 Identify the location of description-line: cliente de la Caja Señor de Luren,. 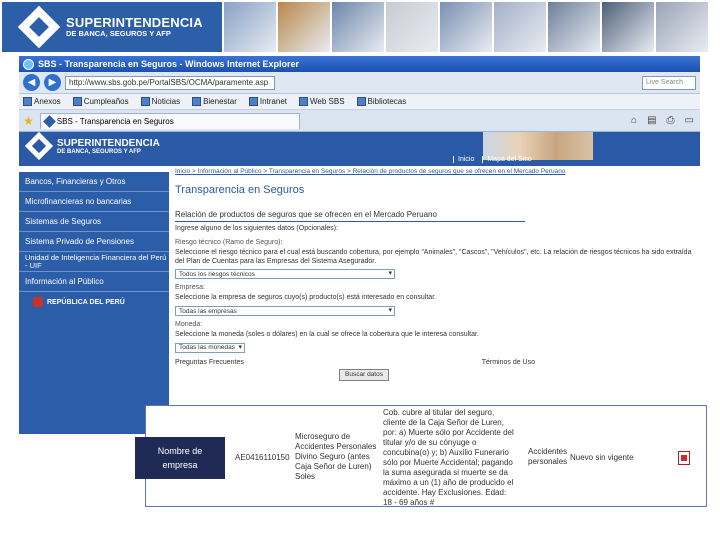
(443, 422).